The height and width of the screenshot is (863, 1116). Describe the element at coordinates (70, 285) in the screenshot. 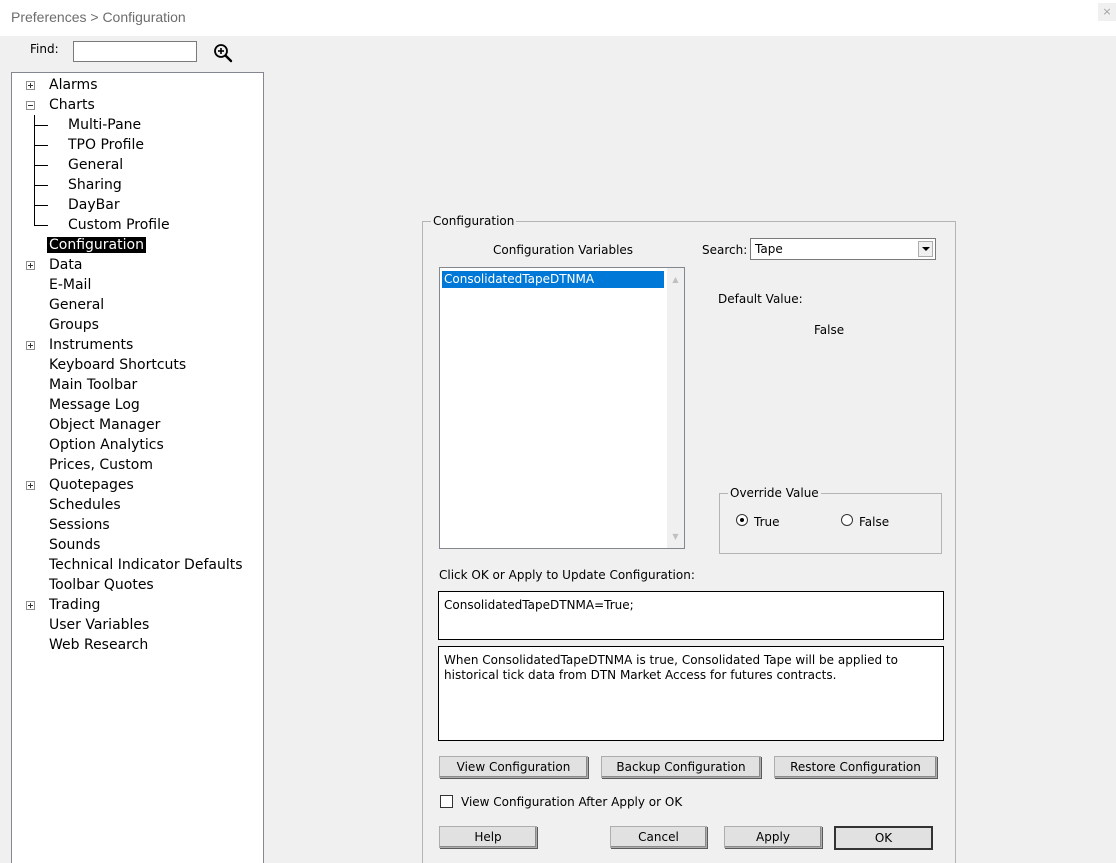

I see `tree-item-email: E-Mail` at that location.